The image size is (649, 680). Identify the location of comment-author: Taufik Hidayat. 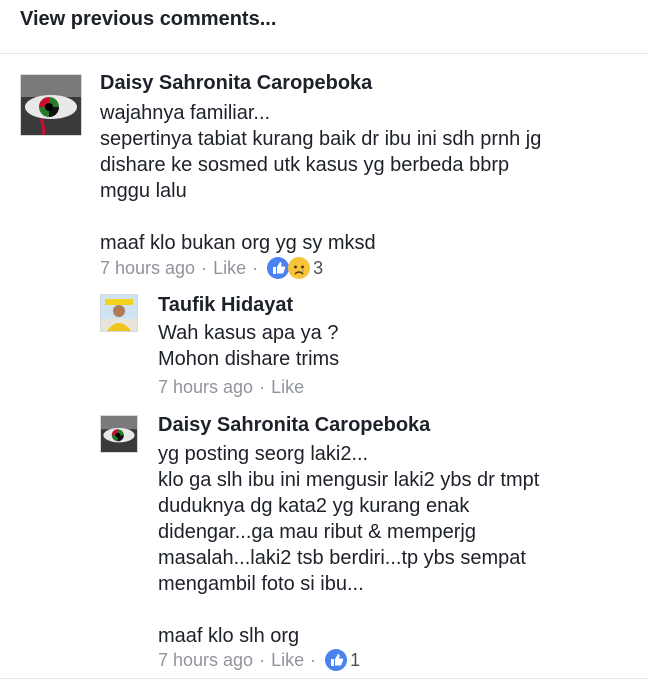
(225, 305).